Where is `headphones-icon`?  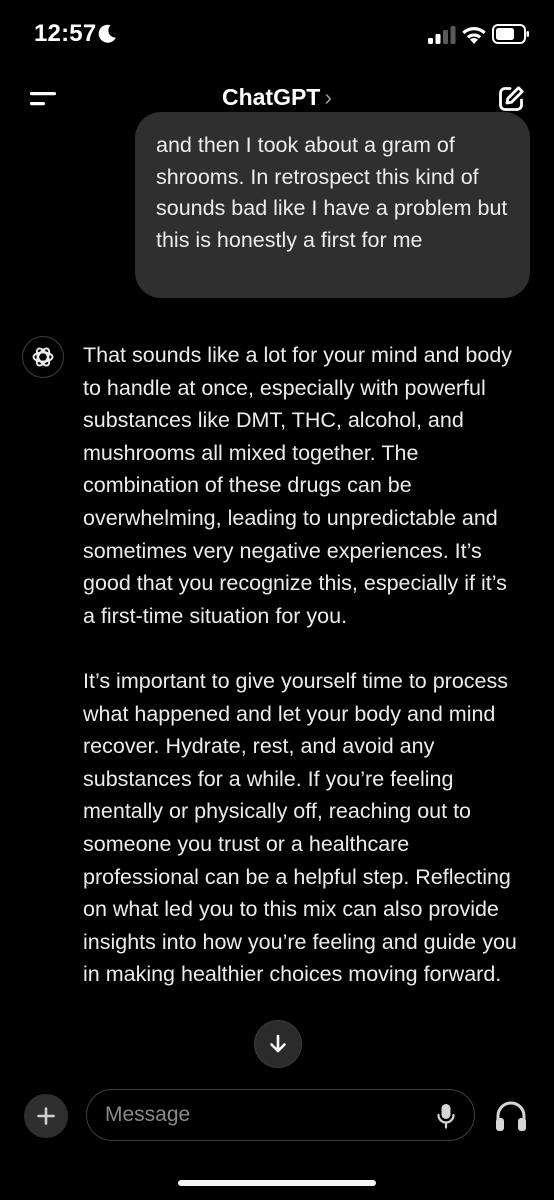 headphones-icon is located at coordinates (511, 1116).